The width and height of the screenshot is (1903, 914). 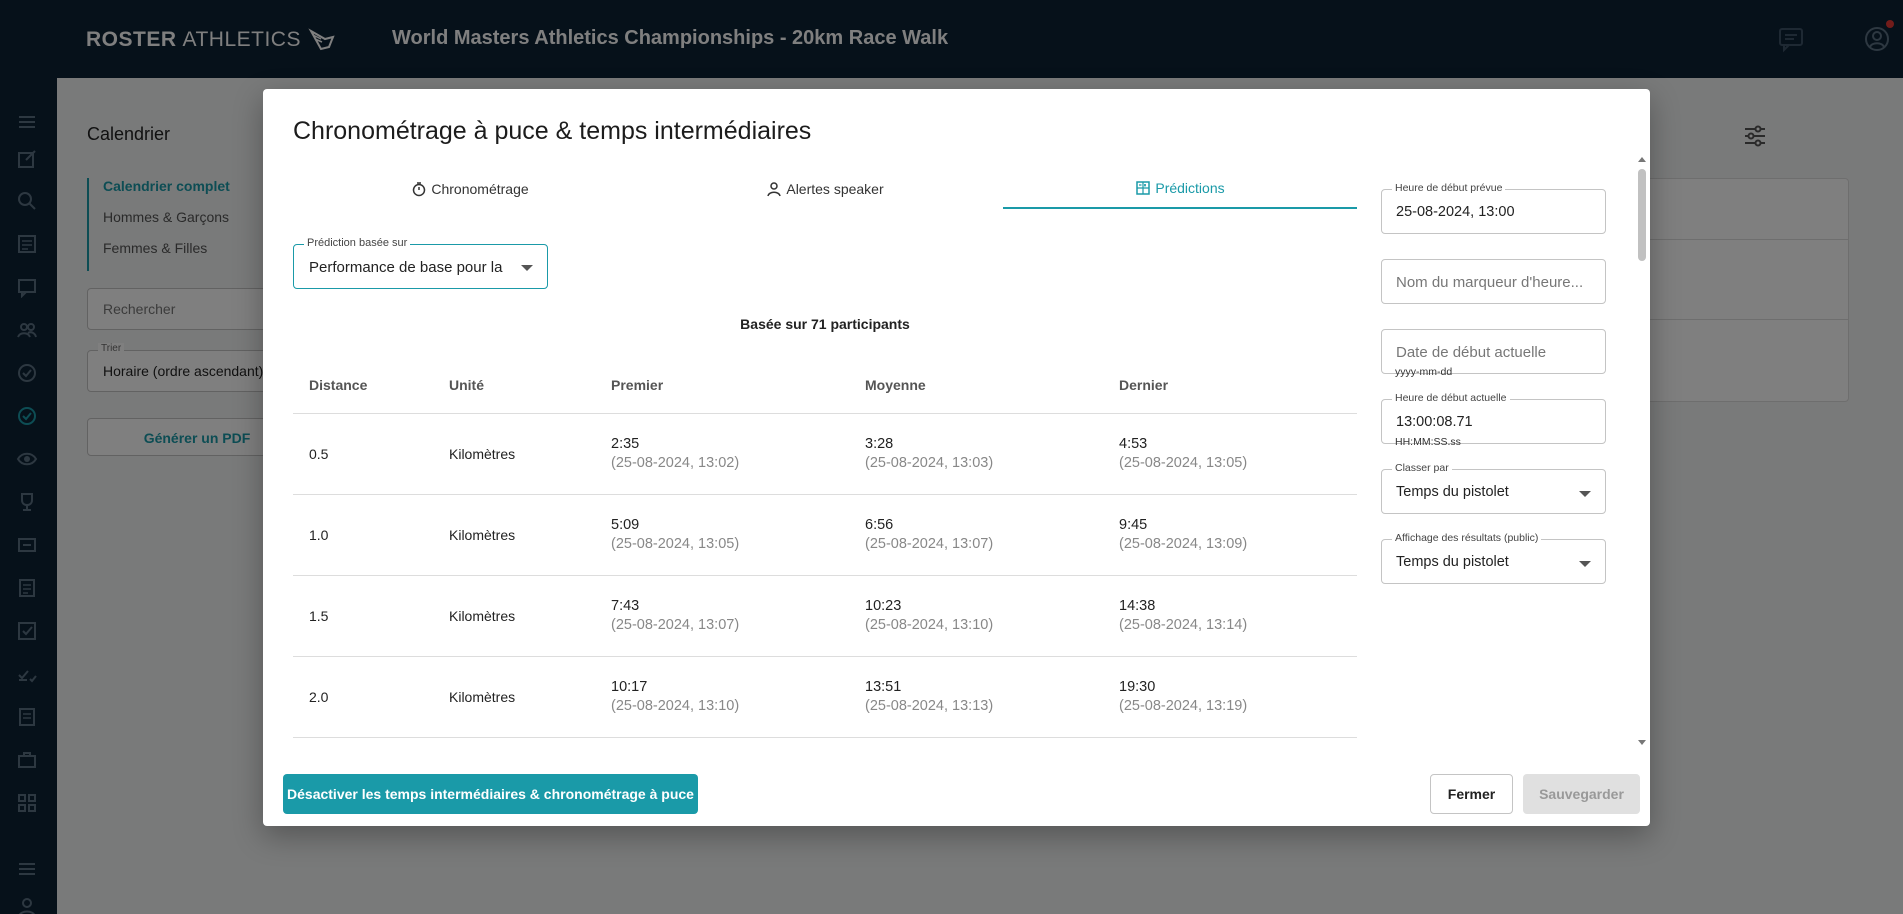 What do you see at coordinates (1467, 538) in the screenshot?
I see `results-display-label: Affichage des résultats (public)` at bounding box center [1467, 538].